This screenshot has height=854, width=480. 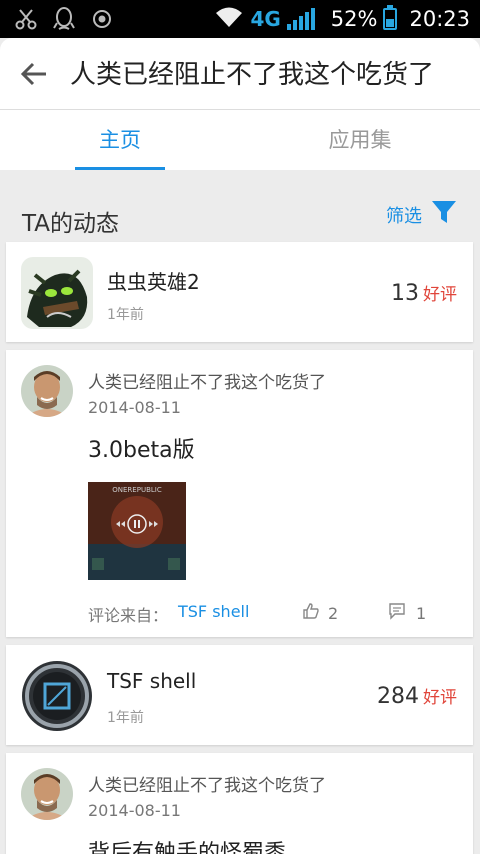 I want to click on app-icon-tsf-shell, so click(x=57, y=696).